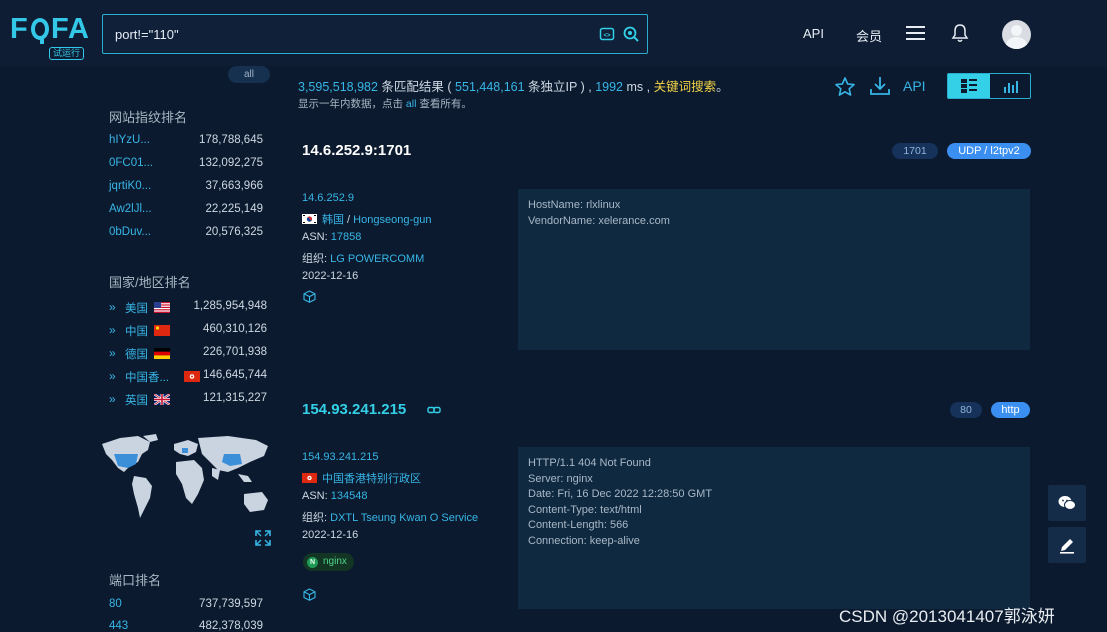  Describe the element at coordinates (316, 259) in the screenshot. I see `org-label: 组织:` at that location.